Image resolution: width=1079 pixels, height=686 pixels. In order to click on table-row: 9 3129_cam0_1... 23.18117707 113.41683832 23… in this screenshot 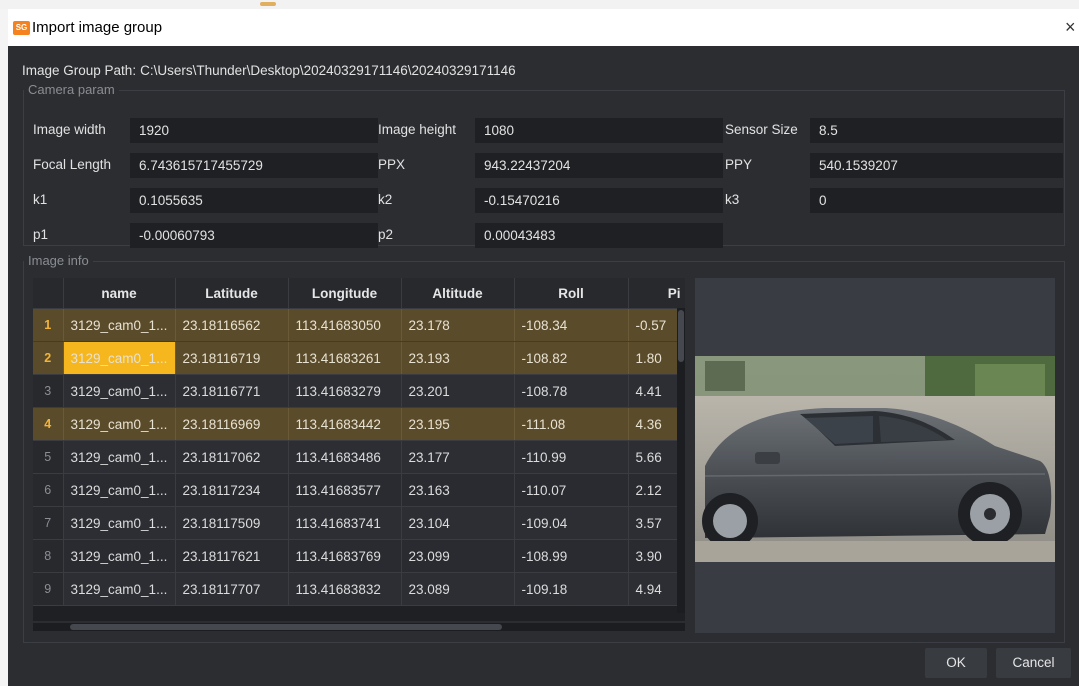, I will do `click(359, 589)`.